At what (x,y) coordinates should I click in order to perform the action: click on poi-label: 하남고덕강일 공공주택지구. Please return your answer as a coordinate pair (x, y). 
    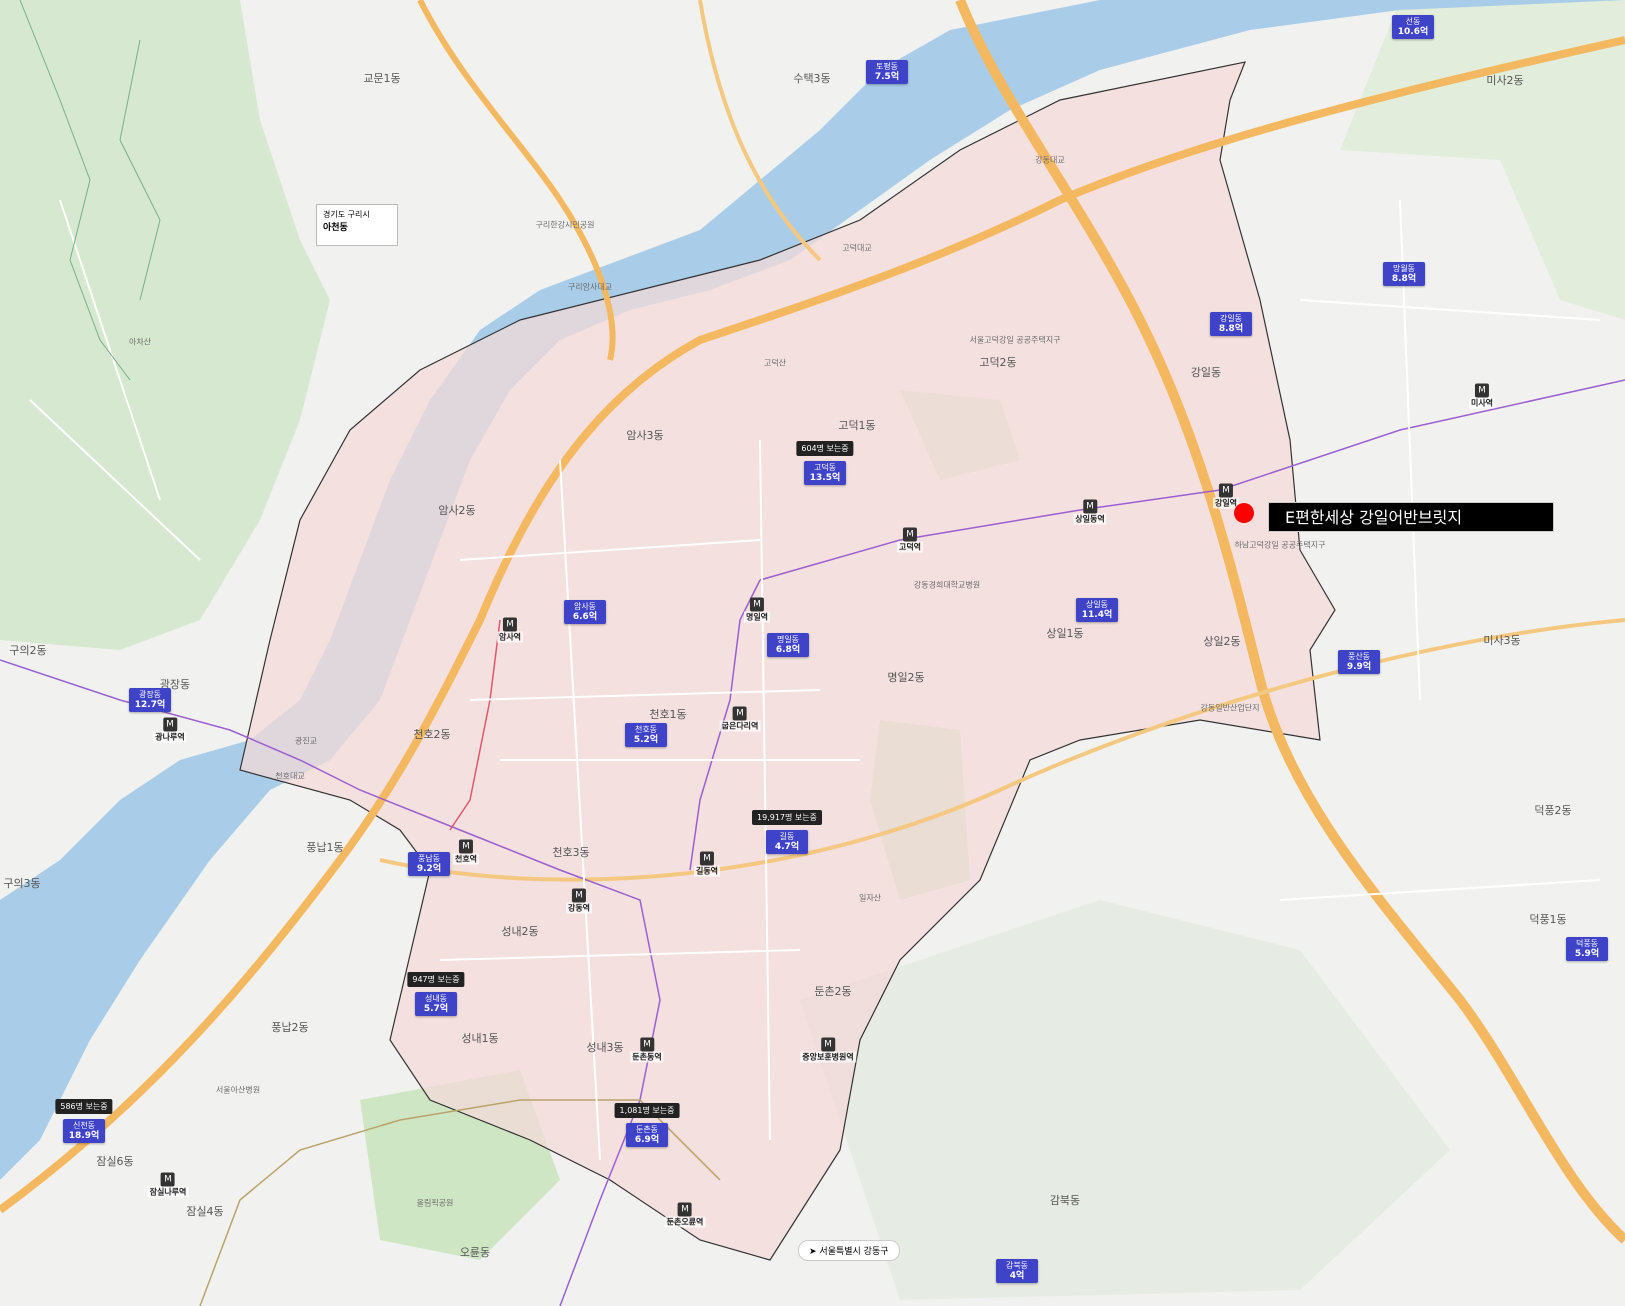
    Looking at the image, I should click on (1280, 545).